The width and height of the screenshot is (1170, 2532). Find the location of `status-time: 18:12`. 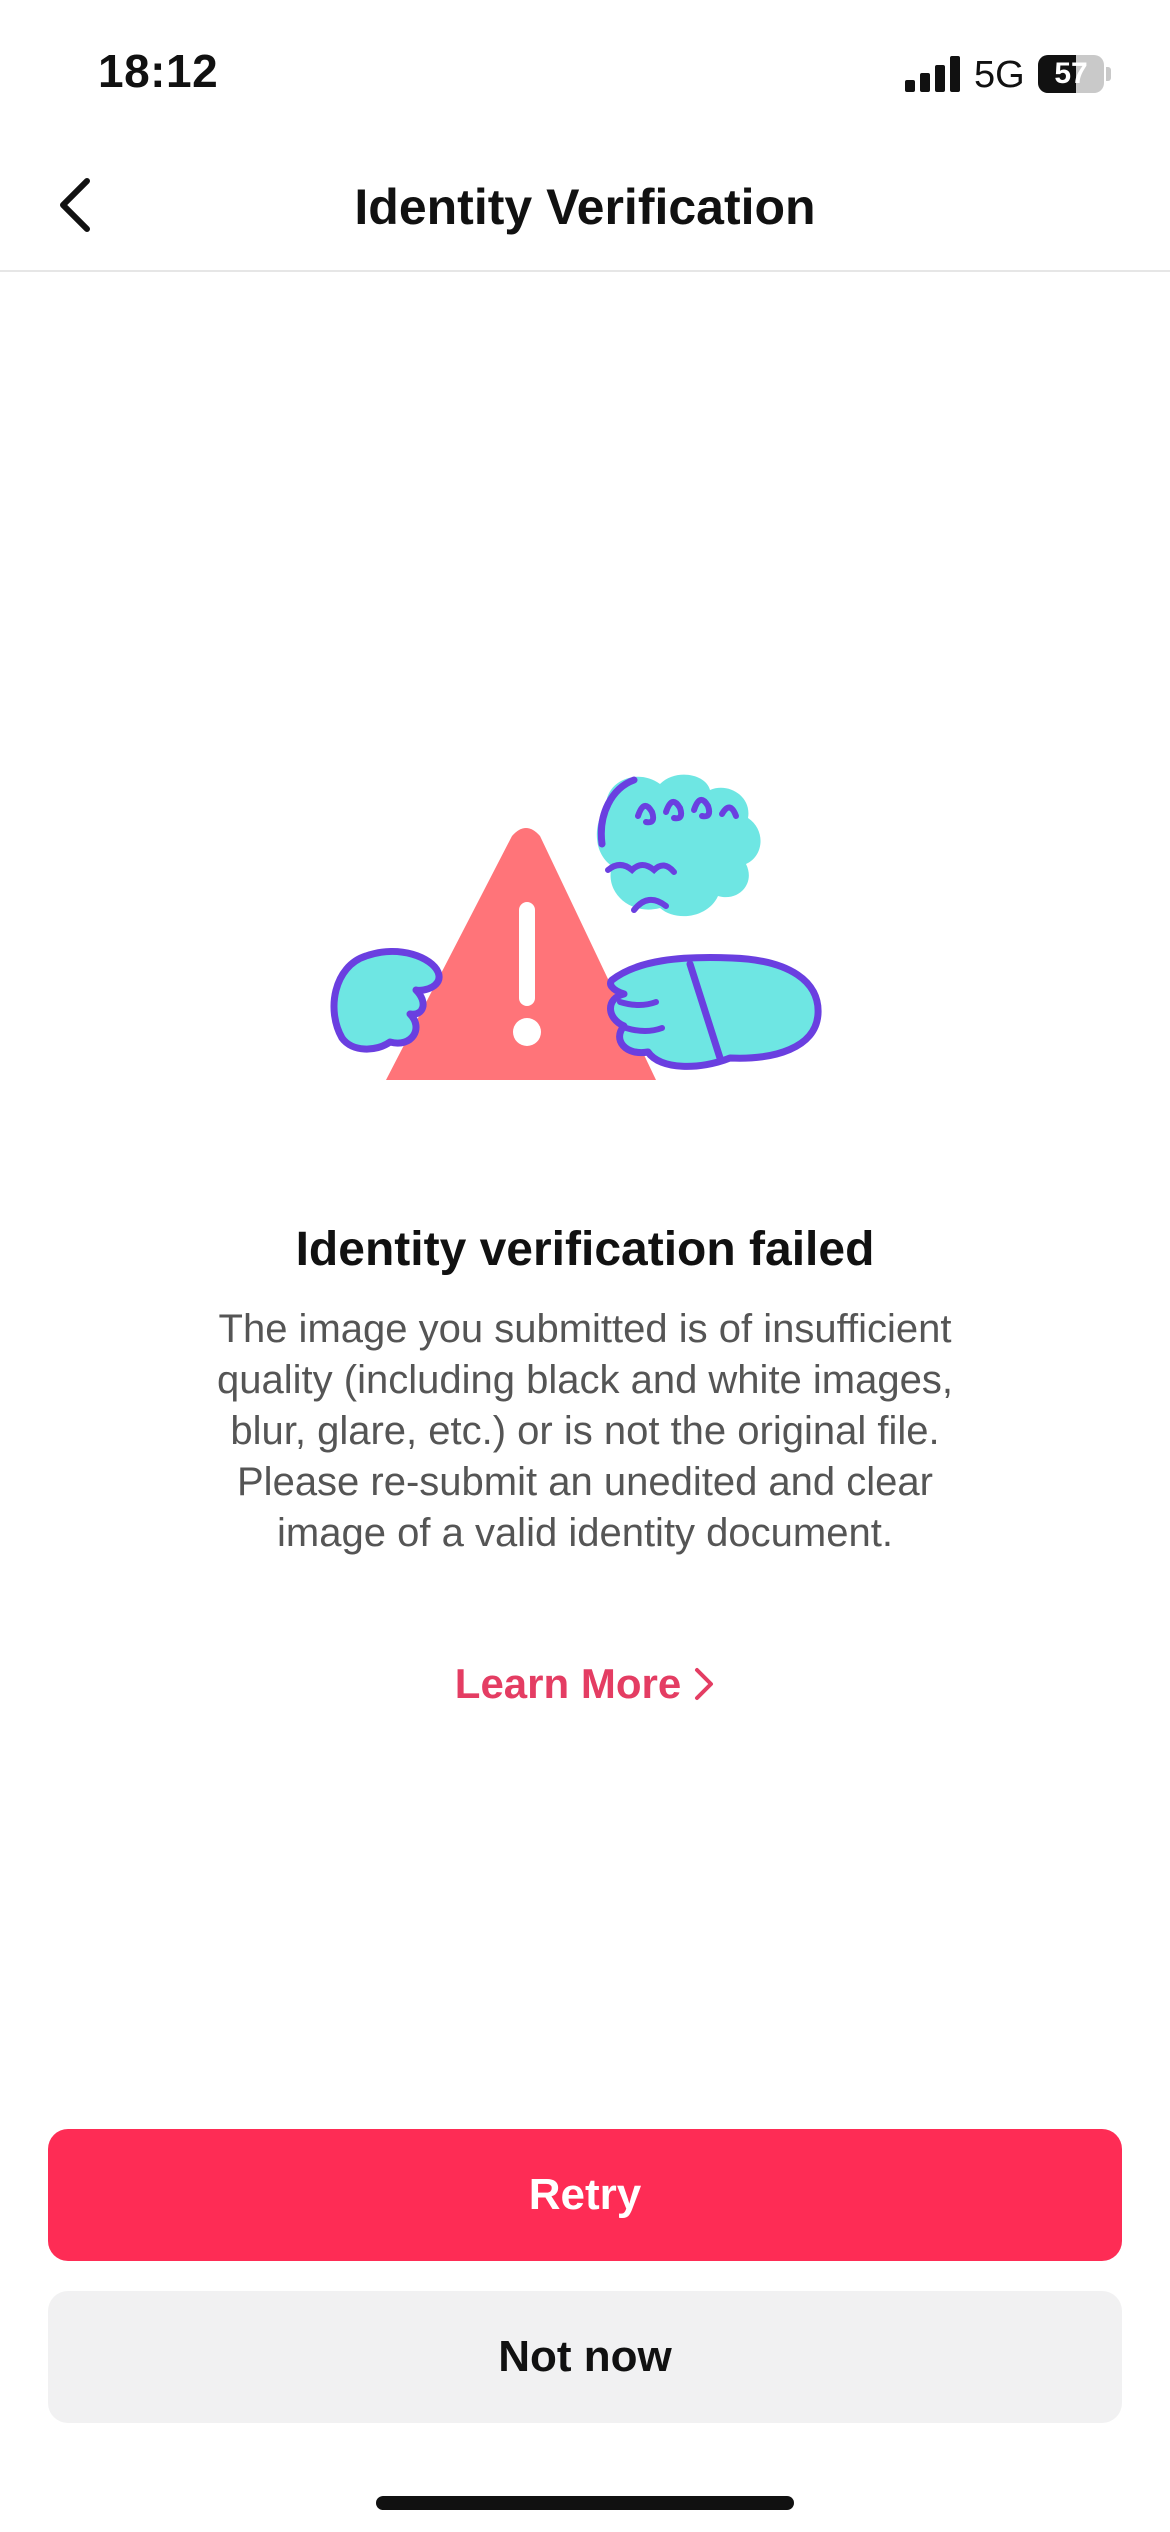

status-time: 18:12 is located at coordinates (158, 71).